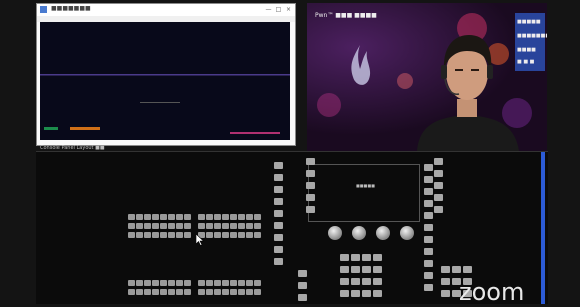 The width and height of the screenshot is (580, 307). What do you see at coordinates (268, 9) in the screenshot?
I see `minimize-icon: —` at bounding box center [268, 9].